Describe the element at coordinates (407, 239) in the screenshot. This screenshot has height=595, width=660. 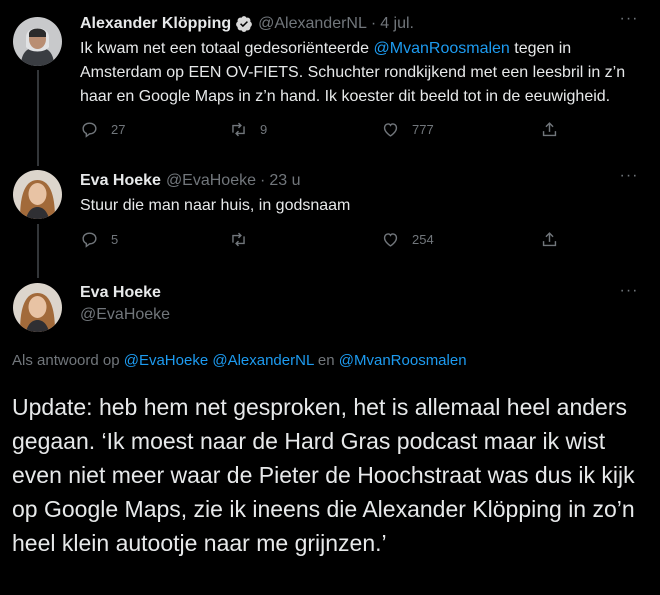
I see `like-button: 254` at that location.